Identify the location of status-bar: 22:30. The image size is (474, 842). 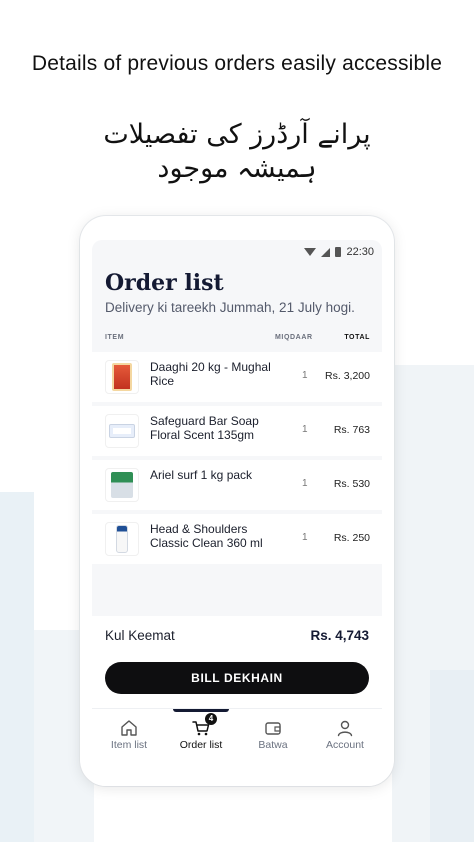
(339, 252).